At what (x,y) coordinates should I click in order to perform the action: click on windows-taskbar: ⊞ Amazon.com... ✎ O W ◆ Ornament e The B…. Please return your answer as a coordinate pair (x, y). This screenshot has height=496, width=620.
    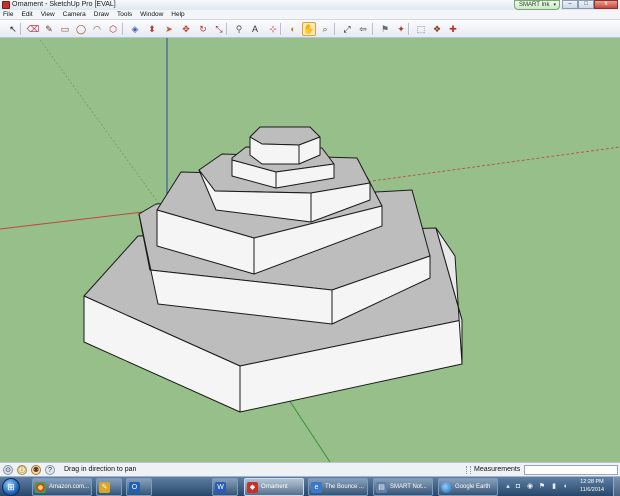
    Looking at the image, I should click on (310, 486).